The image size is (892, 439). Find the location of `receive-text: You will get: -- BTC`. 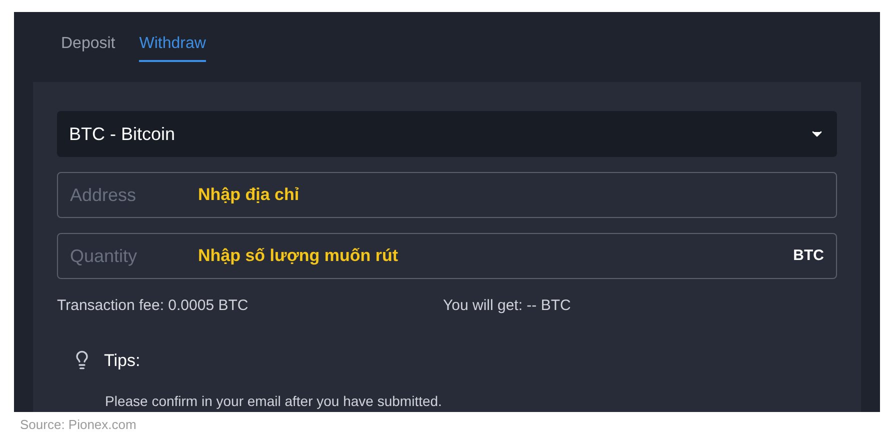

receive-text: You will get: -- BTC is located at coordinates (507, 306).